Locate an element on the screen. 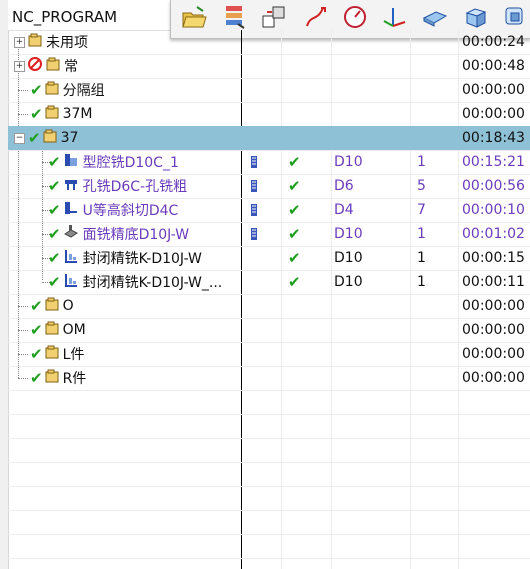  row-tool: D4 is located at coordinates (344, 210).